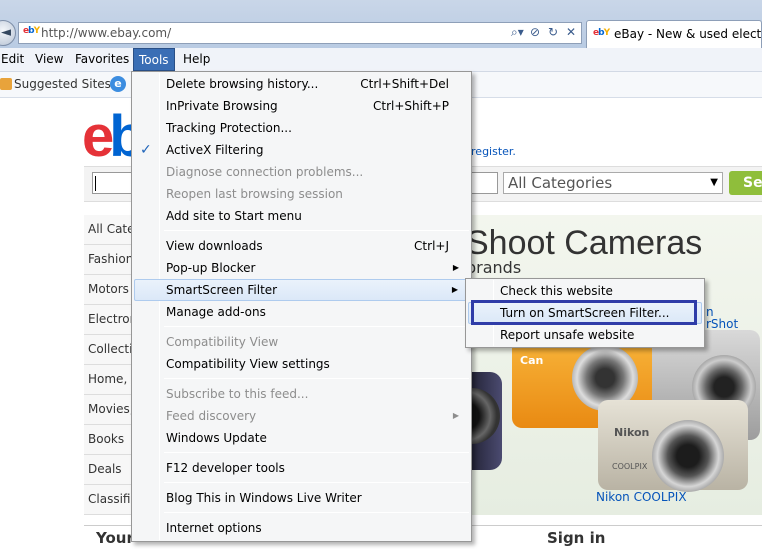 The height and width of the screenshot is (549, 762). What do you see at coordinates (154, 59) in the screenshot?
I see `menu-tools: Tools` at bounding box center [154, 59].